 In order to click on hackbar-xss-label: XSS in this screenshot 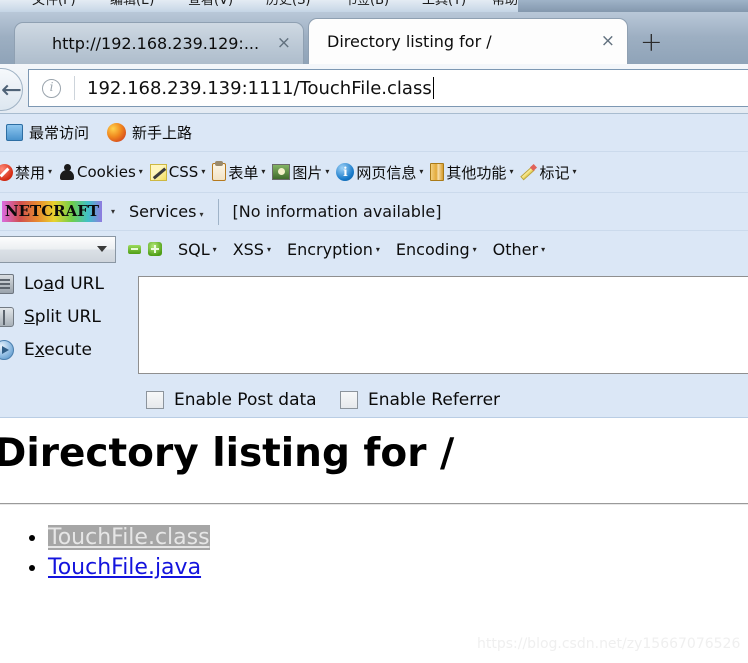, I will do `click(248, 249)`.